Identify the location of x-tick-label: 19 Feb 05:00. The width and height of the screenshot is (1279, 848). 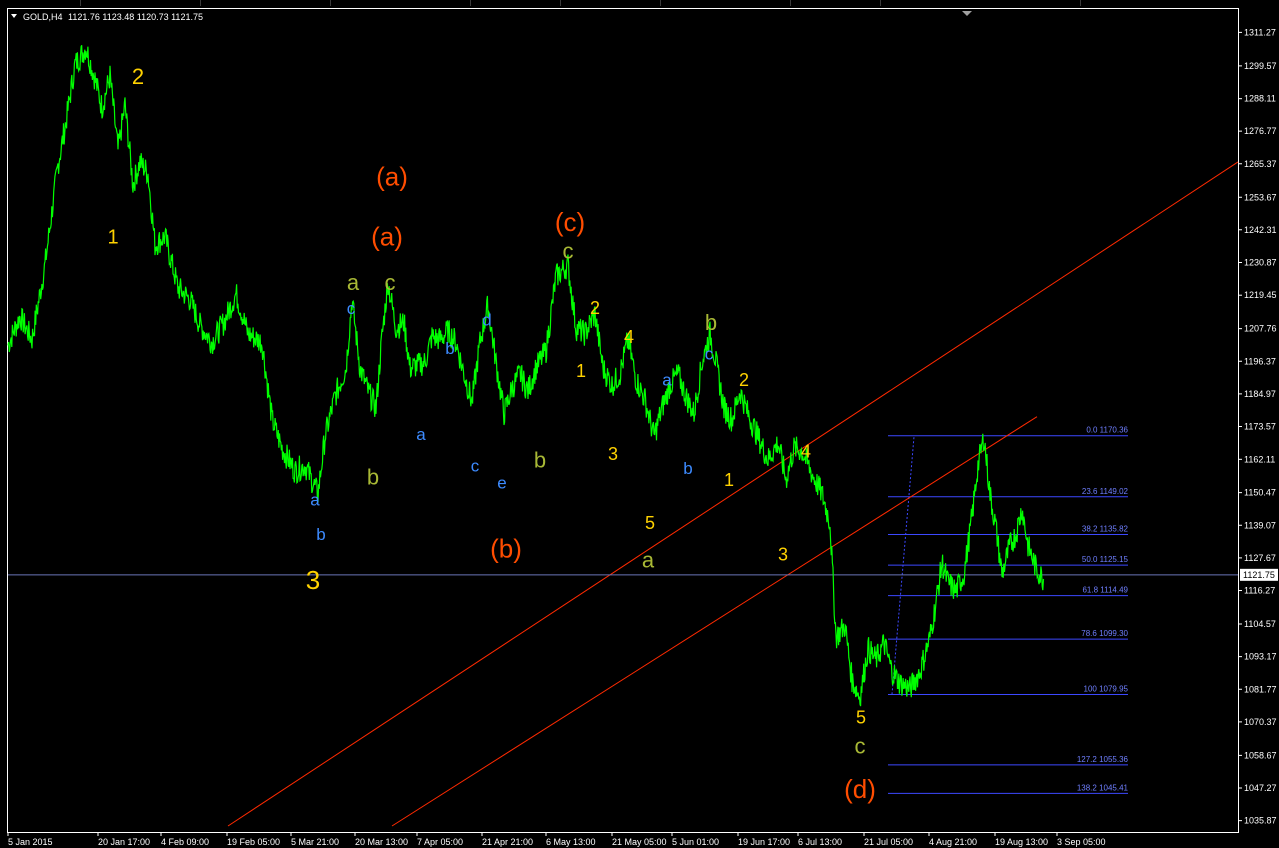
(253, 842).